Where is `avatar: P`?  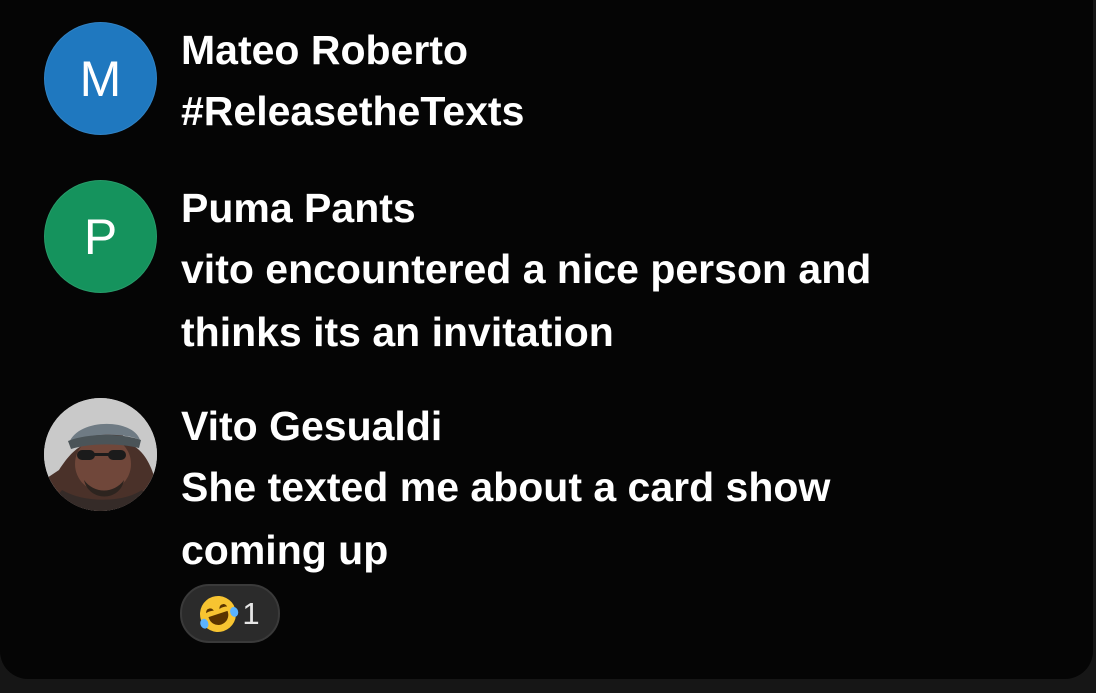
avatar: P is located at coordinates (100, 236).